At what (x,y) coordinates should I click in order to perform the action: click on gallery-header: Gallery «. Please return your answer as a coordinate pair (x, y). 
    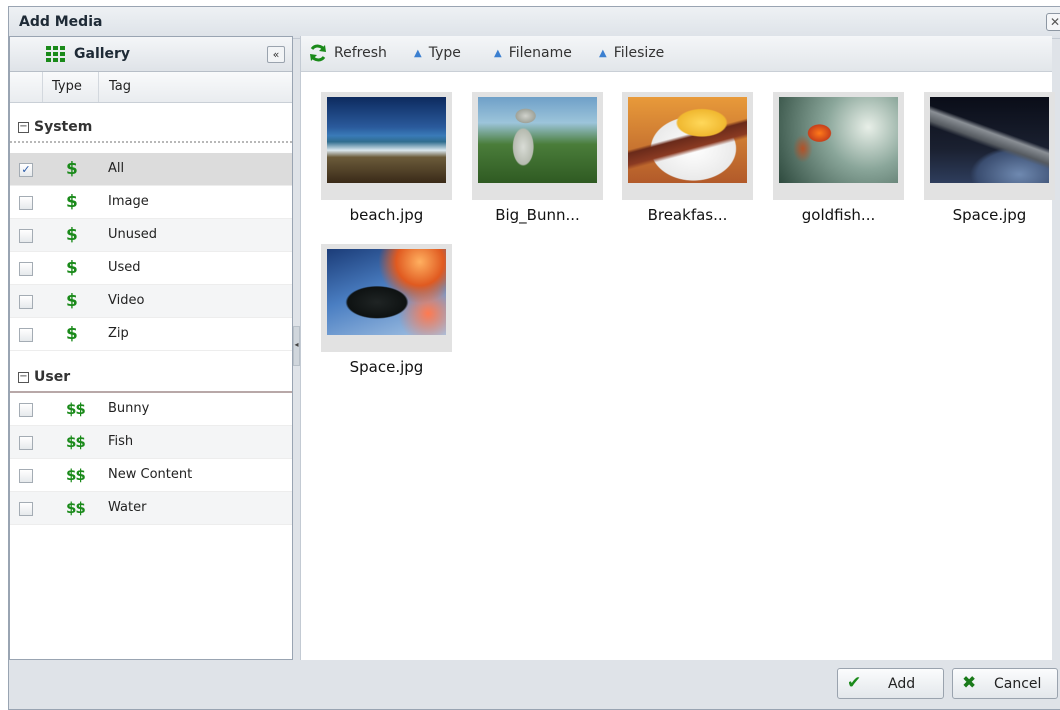
    Looking at the image, I should click on (151, 54).